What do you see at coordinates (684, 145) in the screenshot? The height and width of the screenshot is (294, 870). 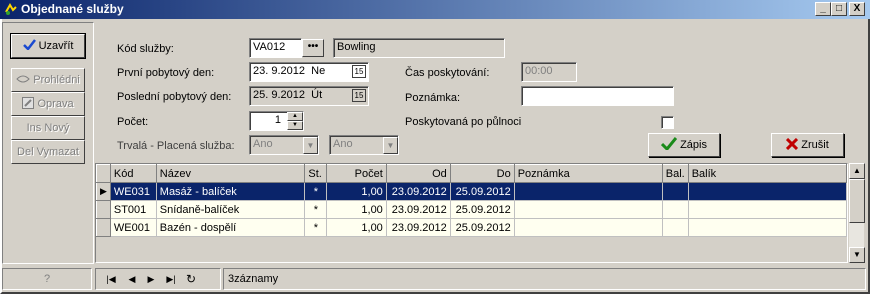 I see `save-button: Zápis` at bounding box center [684, 145].